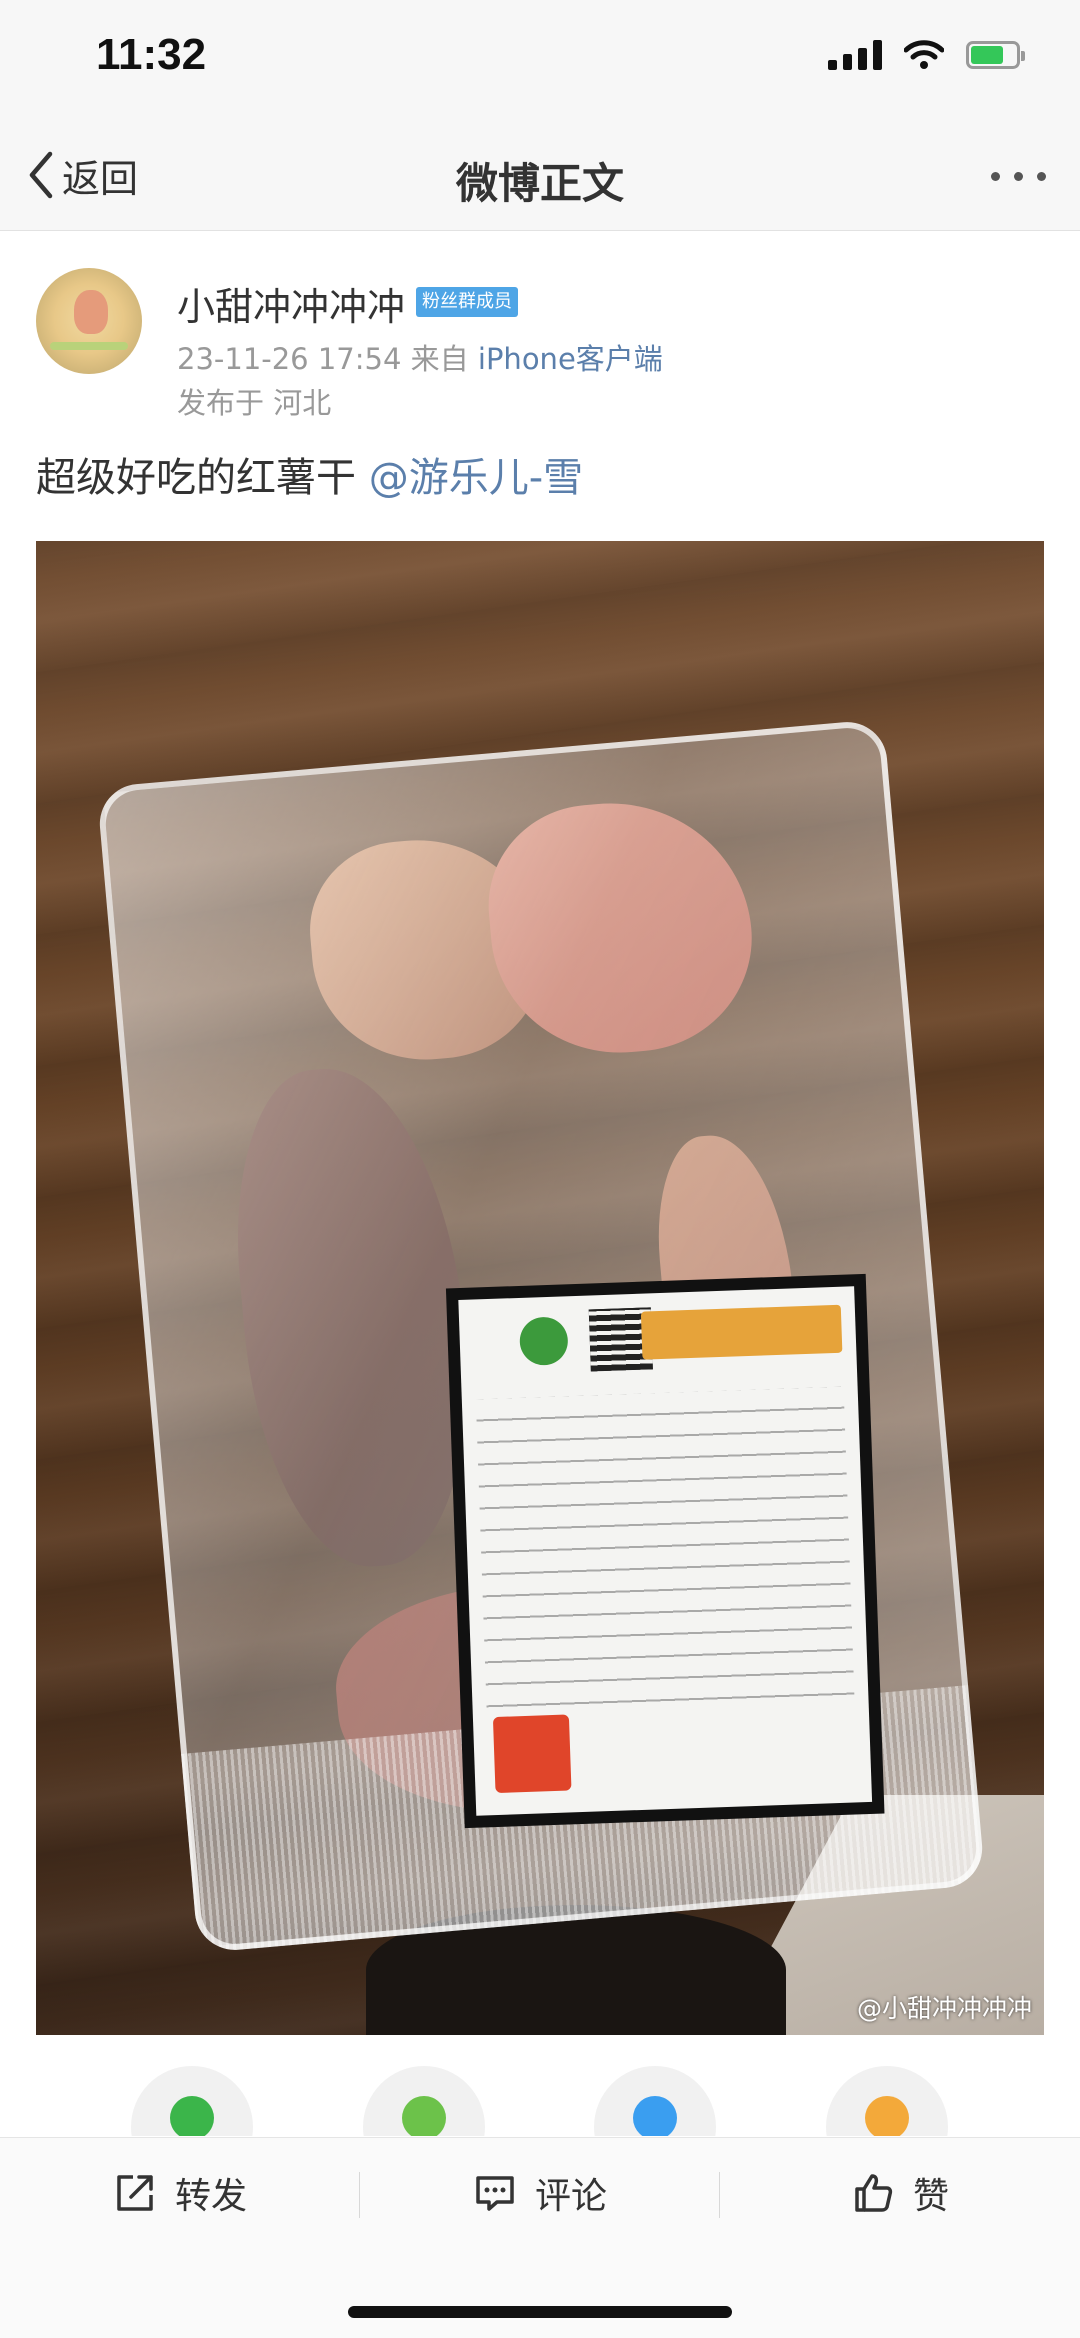 The image size is (1080, 2338). I want to click on wechat-share-icon, so click(192, 2101).